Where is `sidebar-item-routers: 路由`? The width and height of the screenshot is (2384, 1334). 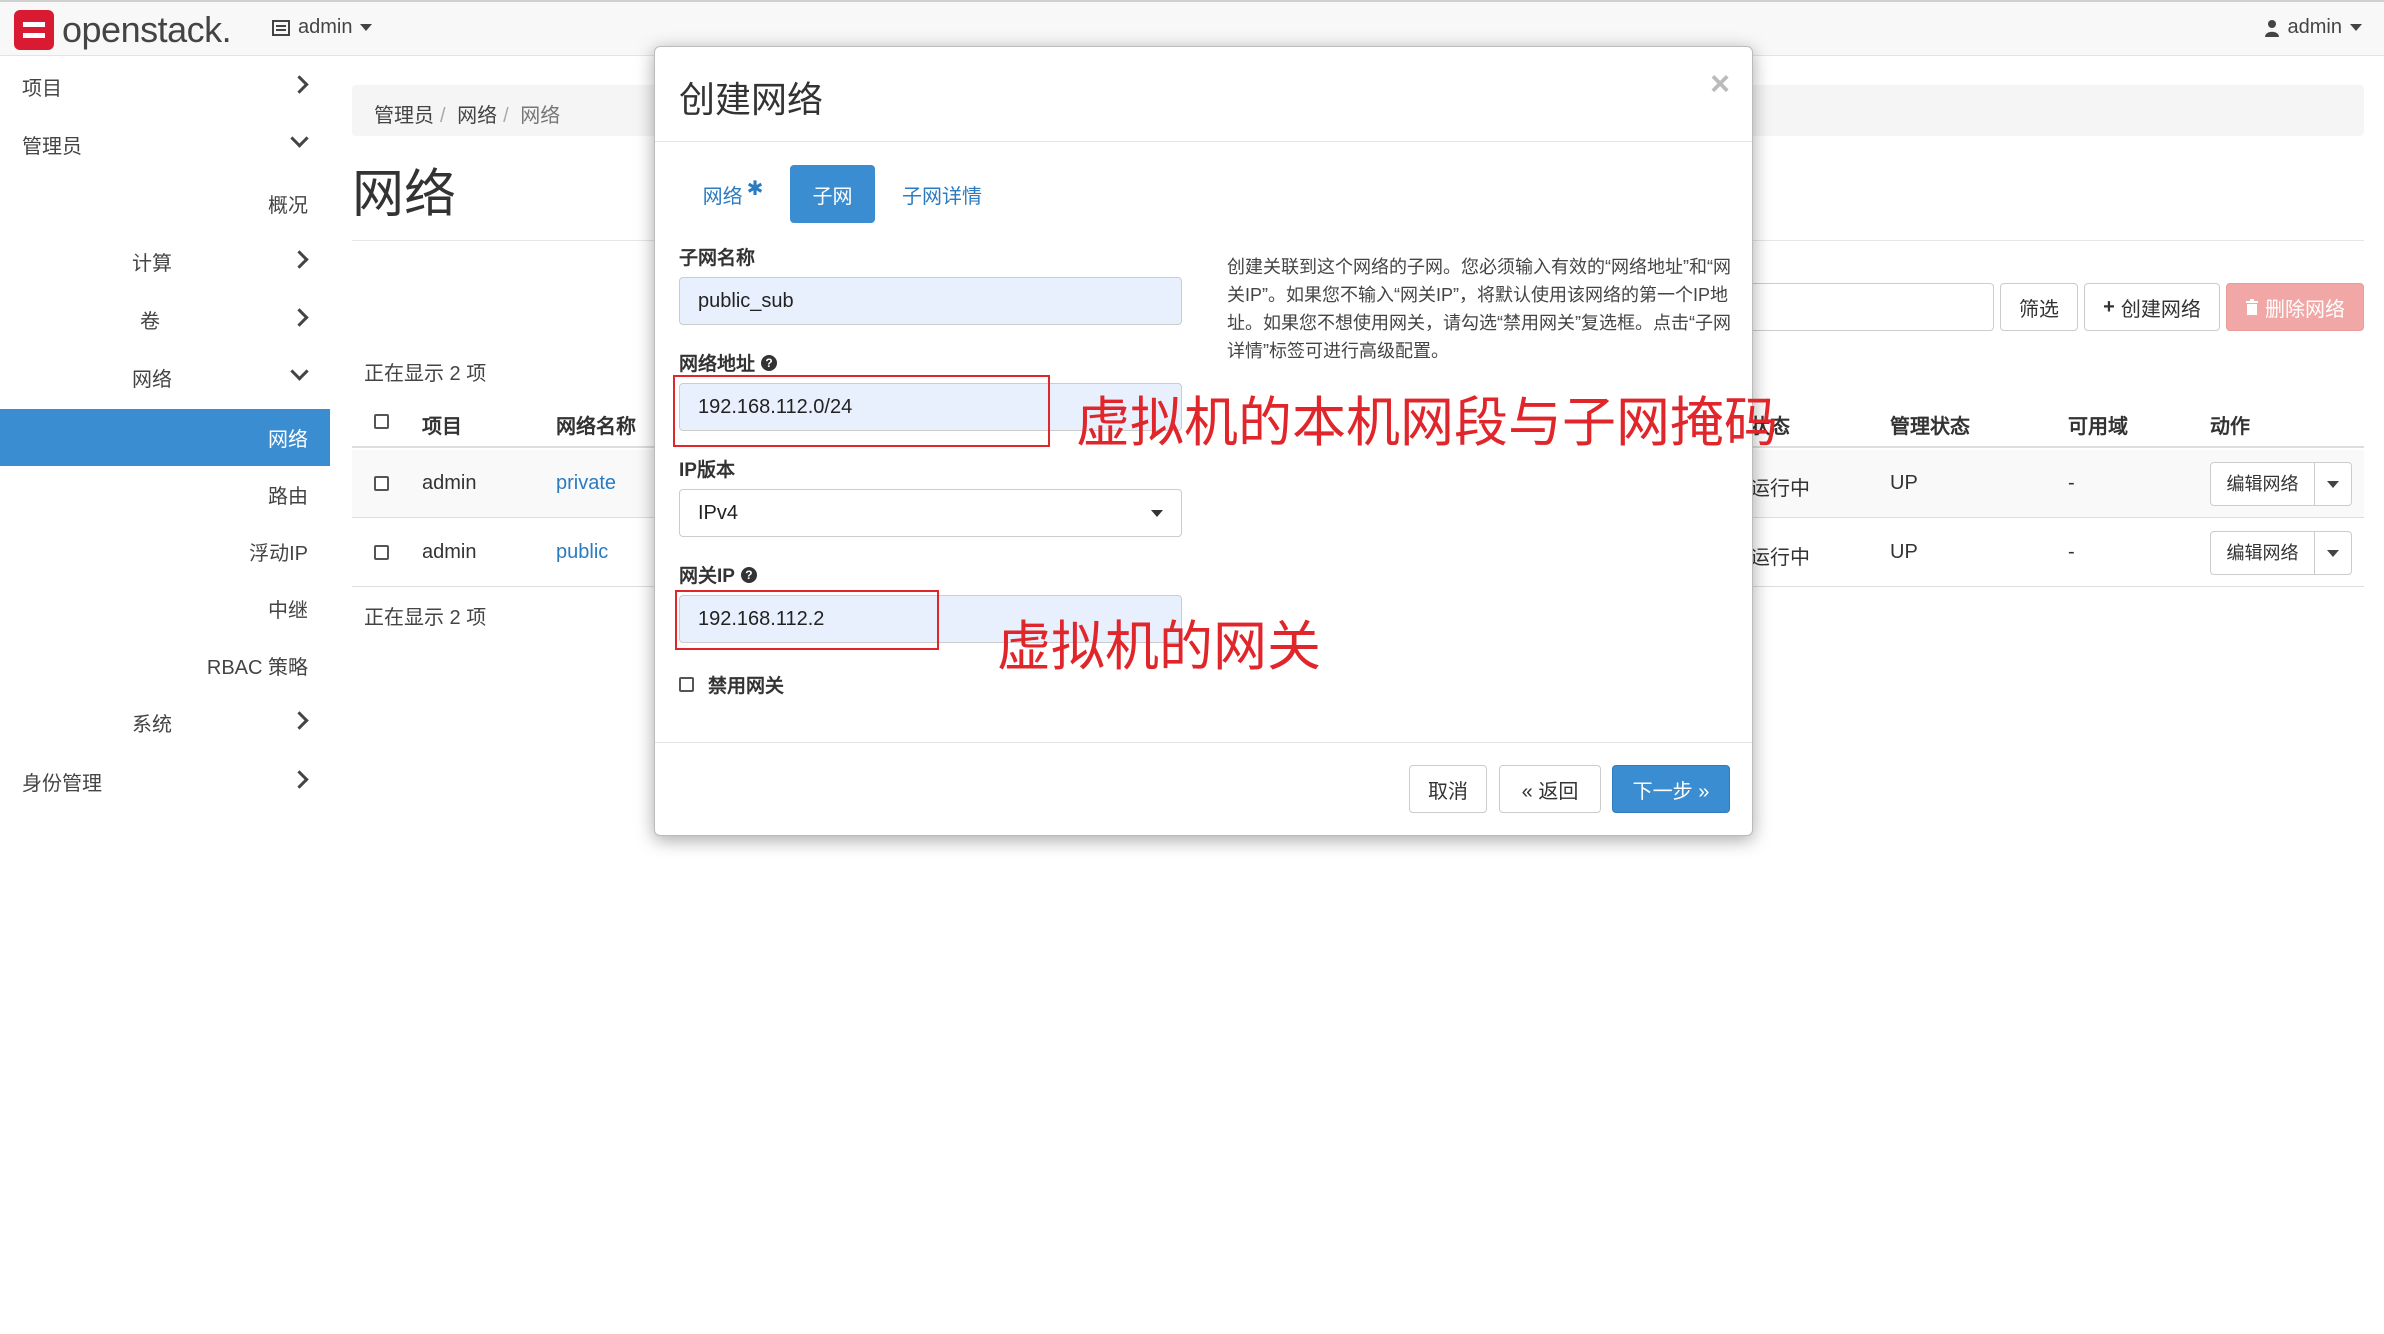
sidebar-item-routers: 路由 is located at coordinates (288, 494).